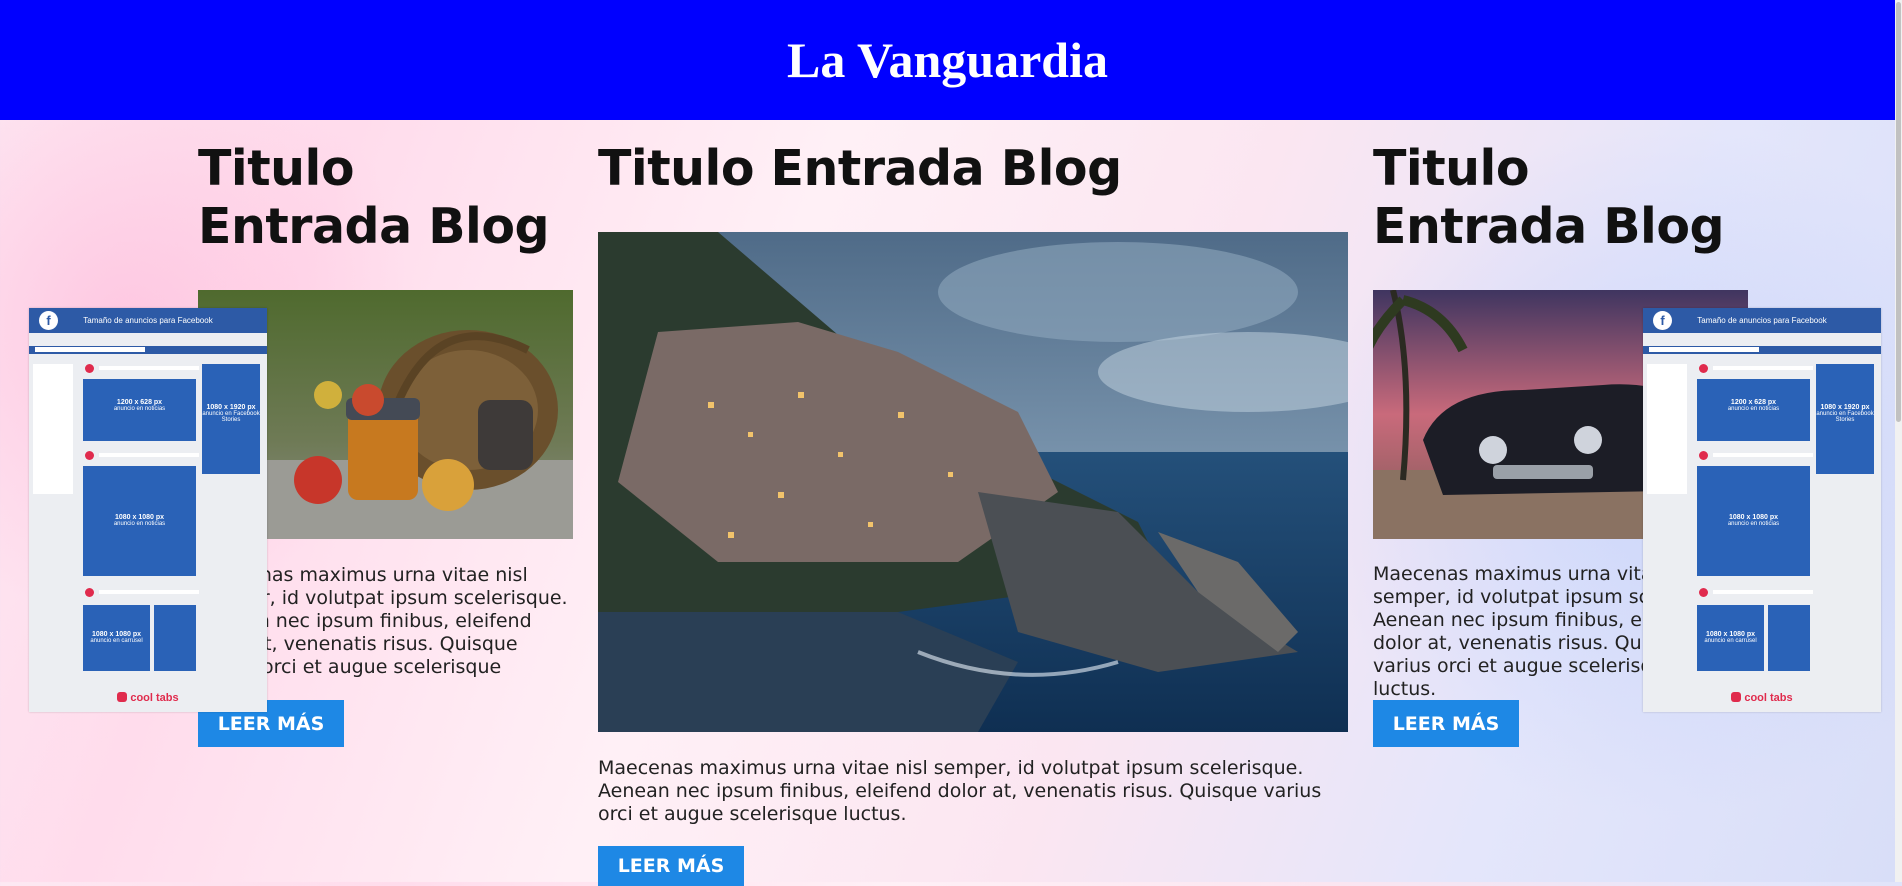 This screenshot has height=886, width=1902. I want to click on site-header: La Vanguardia, so click(947, 60).